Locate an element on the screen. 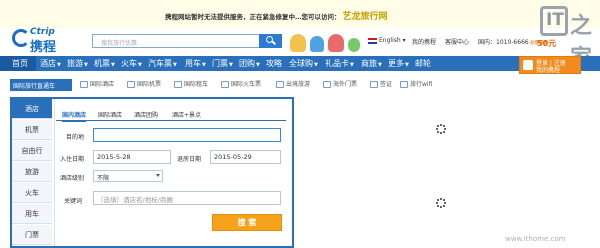 The image size is (600, 248). my-ctrip-menu: 我的携程 is located at coordinates (548, 69).